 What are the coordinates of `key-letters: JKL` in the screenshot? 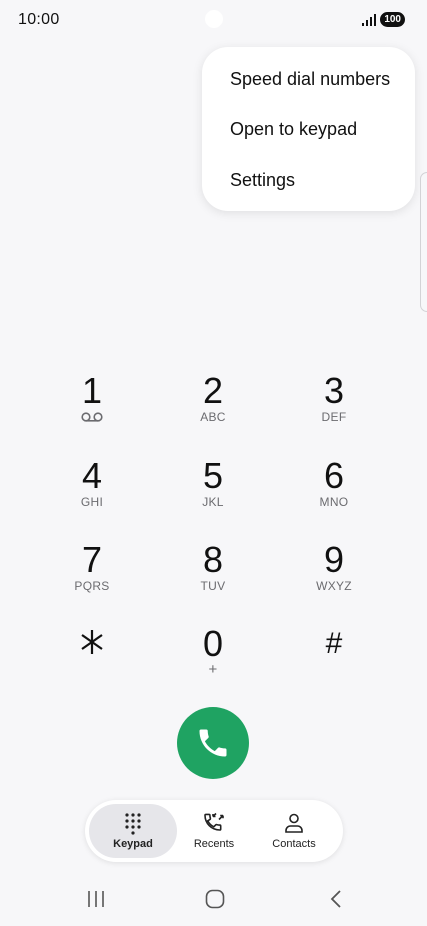 It's located at (213, 502).